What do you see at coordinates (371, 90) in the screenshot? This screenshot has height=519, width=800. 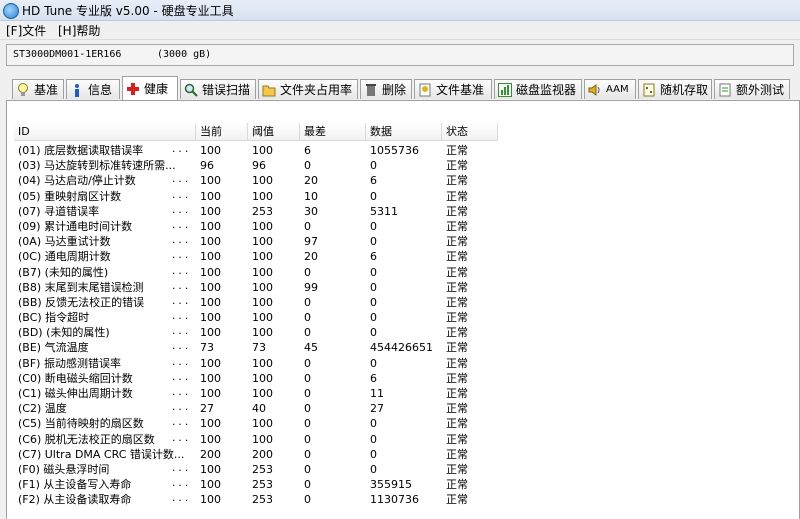 I see `trash-icon` at bounding box center [371, 90].